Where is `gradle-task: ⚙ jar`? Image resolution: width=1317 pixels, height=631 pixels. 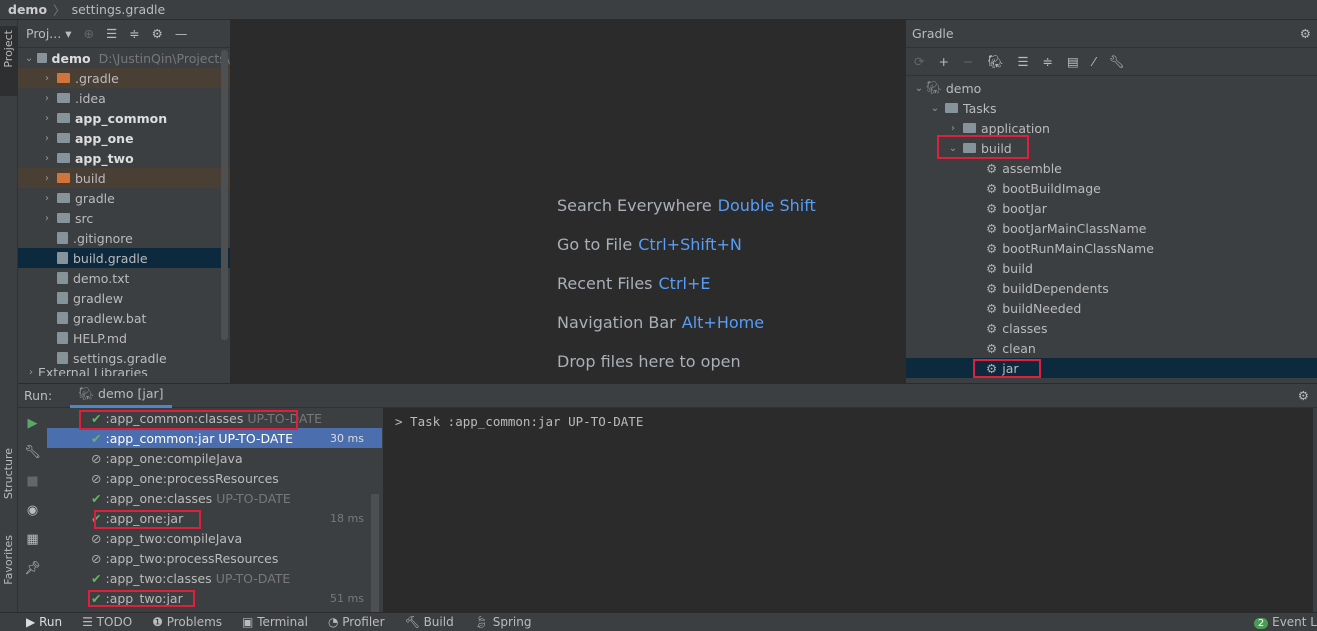 gradle-task: ⚙ jar is located at coordinates (1111, 368).